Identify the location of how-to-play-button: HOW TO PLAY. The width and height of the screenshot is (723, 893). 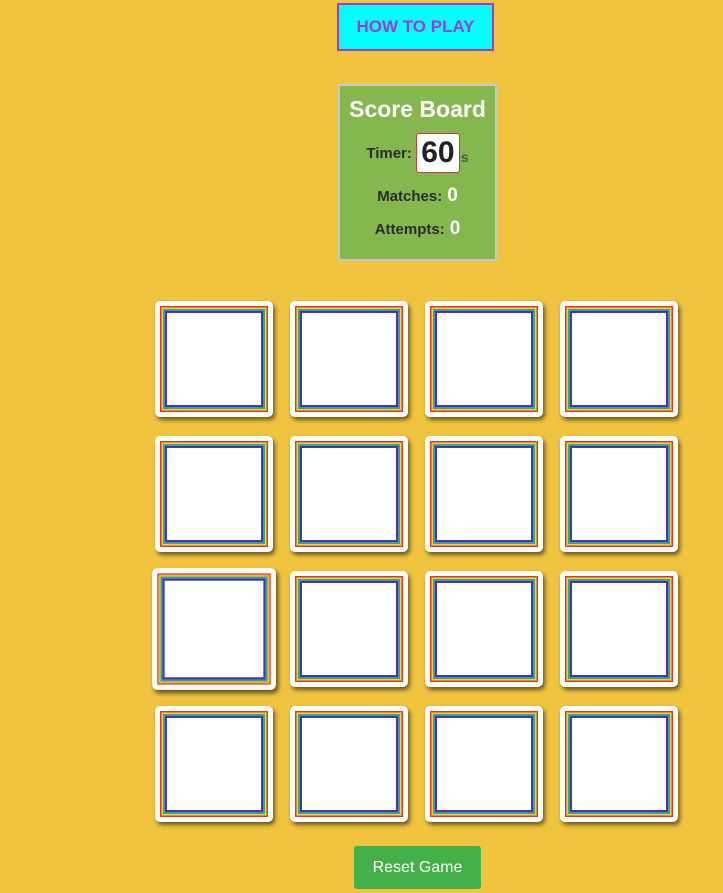
(415, 27).